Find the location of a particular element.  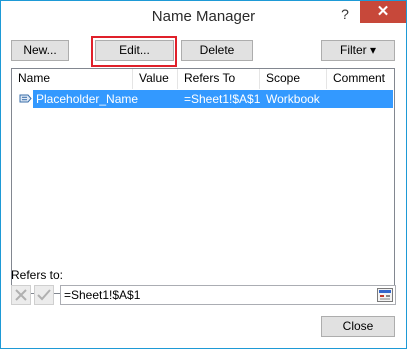

title-bar: Name Manager ? ✕ is located at coordinates (203, 16).